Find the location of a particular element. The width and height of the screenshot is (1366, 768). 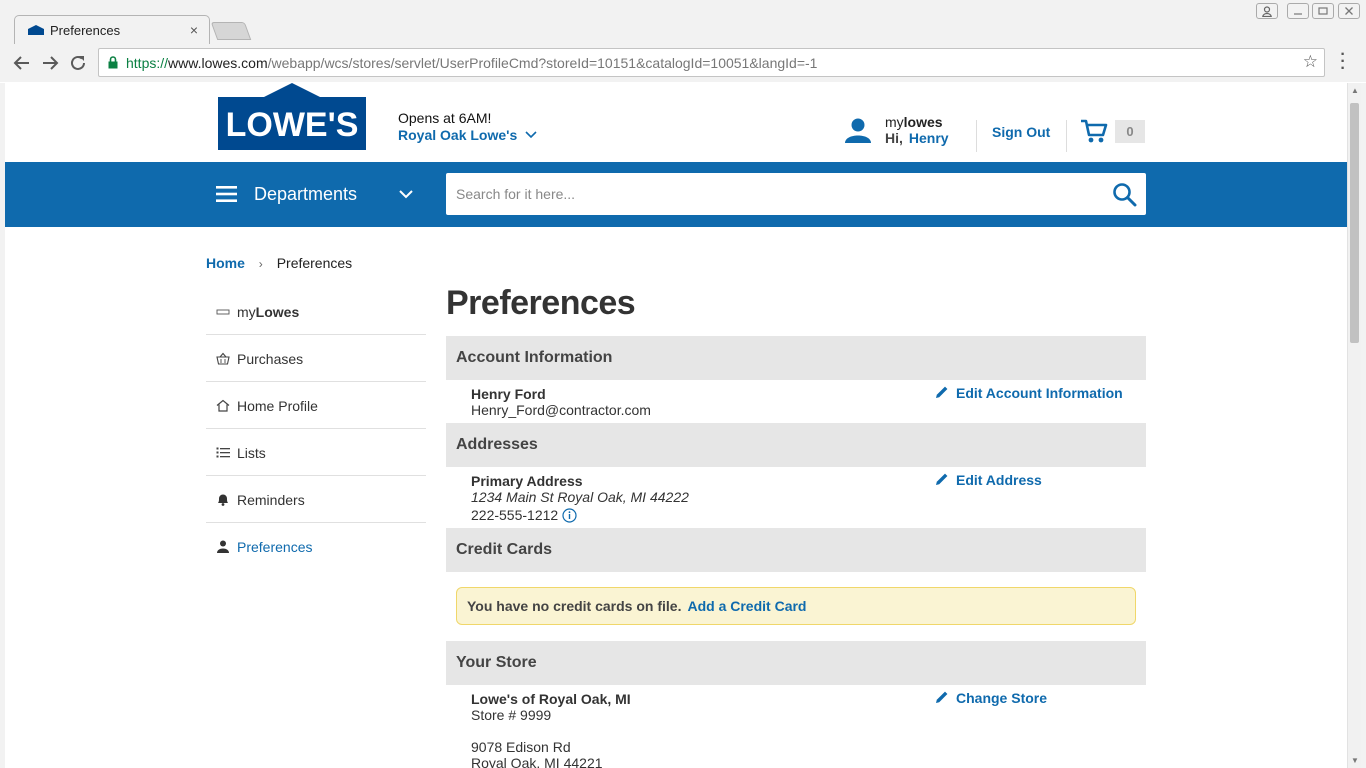

page-scrollbar: ▲ ▼ is located at coordinates (1354, 425).